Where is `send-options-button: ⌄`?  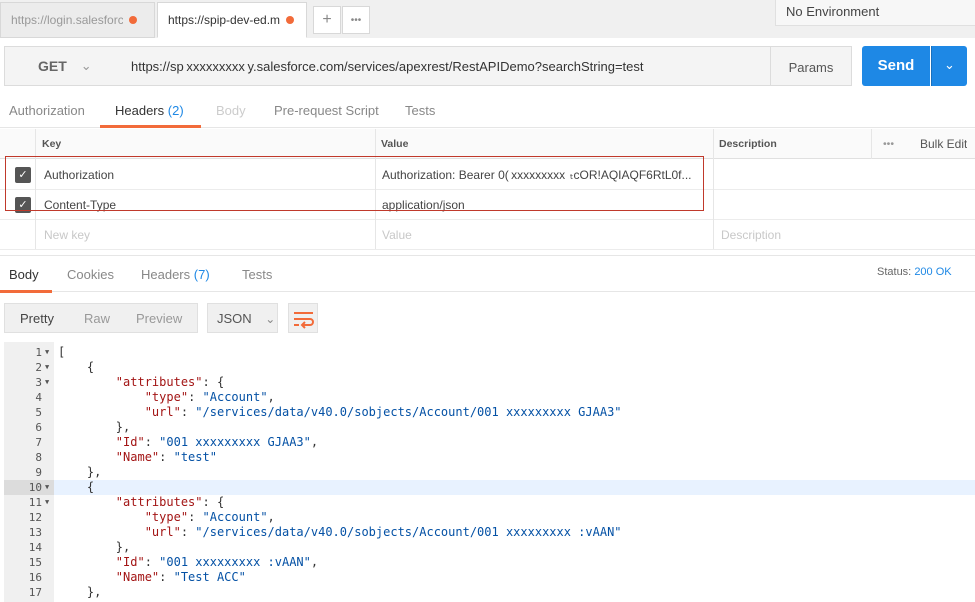
send-options-button: ⌄ is located at coordinates (949, 66).